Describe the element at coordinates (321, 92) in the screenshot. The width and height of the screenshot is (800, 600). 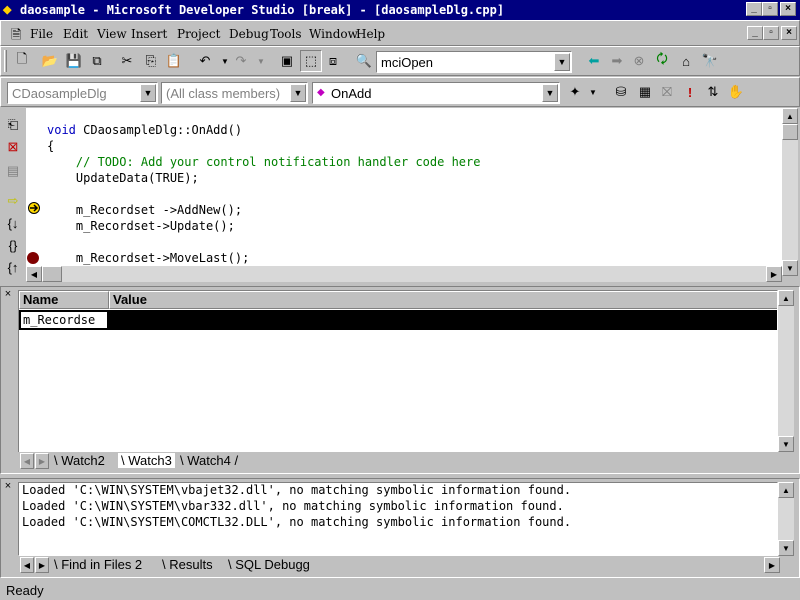
I see `method-icon: ◆` at that location.